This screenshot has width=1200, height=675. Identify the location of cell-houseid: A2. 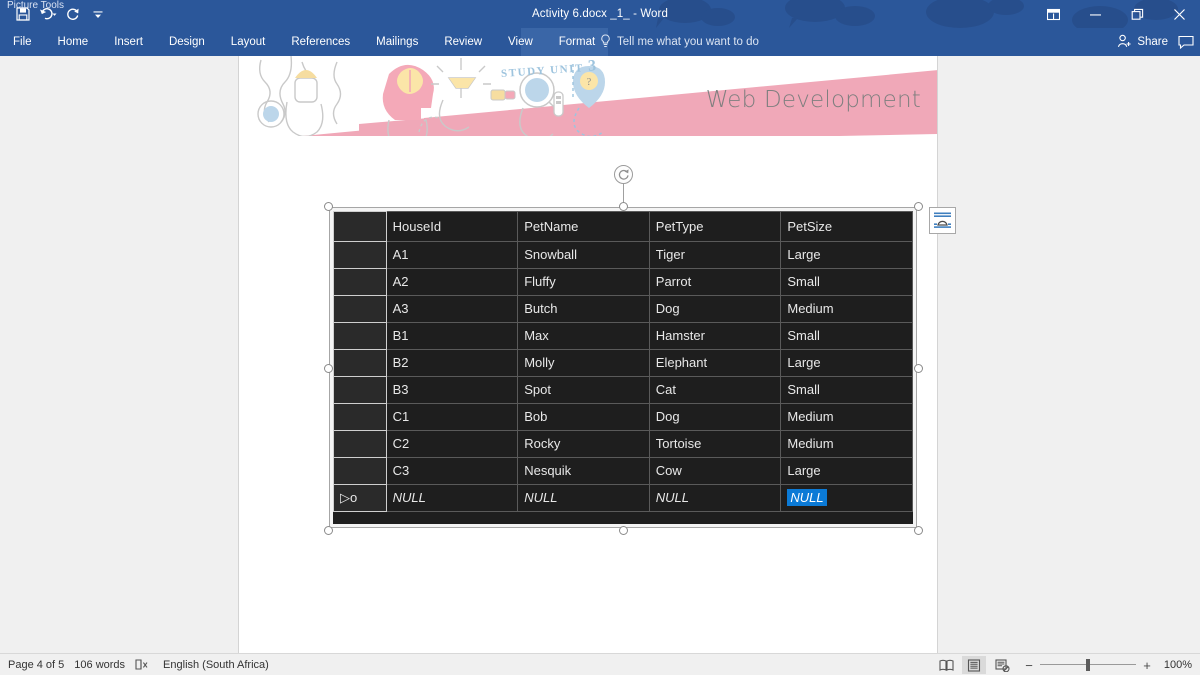
(452, 282).